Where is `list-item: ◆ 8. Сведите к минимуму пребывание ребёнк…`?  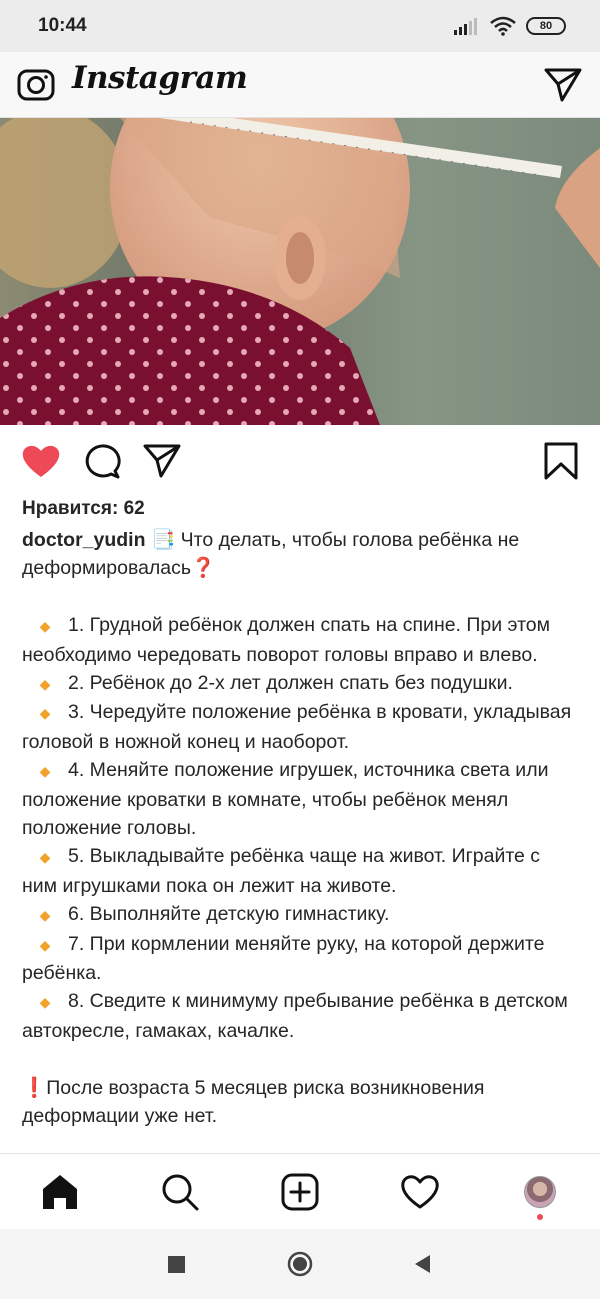 list-item: ◆ 8. Сведите к минимуму пребывание ребёнк… is located at coordinates (301, 1016).